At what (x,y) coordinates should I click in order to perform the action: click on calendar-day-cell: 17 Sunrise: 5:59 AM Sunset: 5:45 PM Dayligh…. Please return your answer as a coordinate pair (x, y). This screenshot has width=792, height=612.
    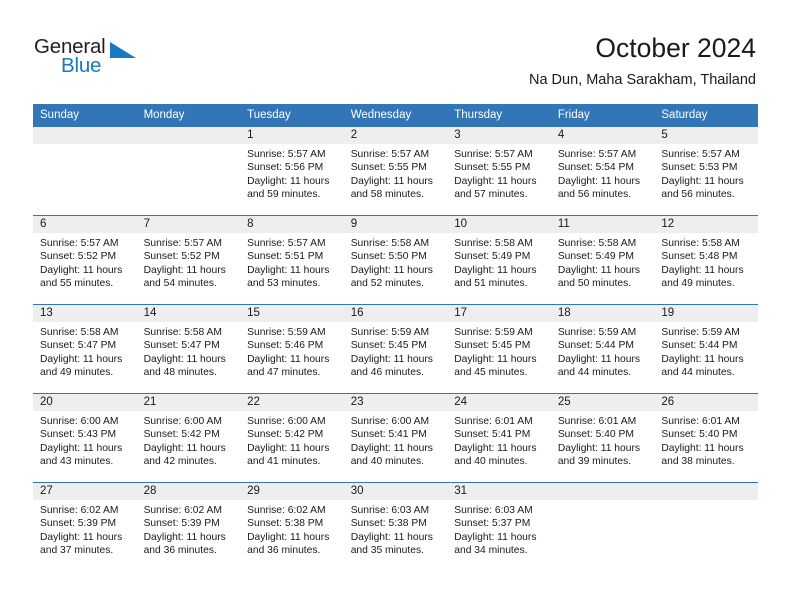
    Looking at the image, I should click on (499, 349).